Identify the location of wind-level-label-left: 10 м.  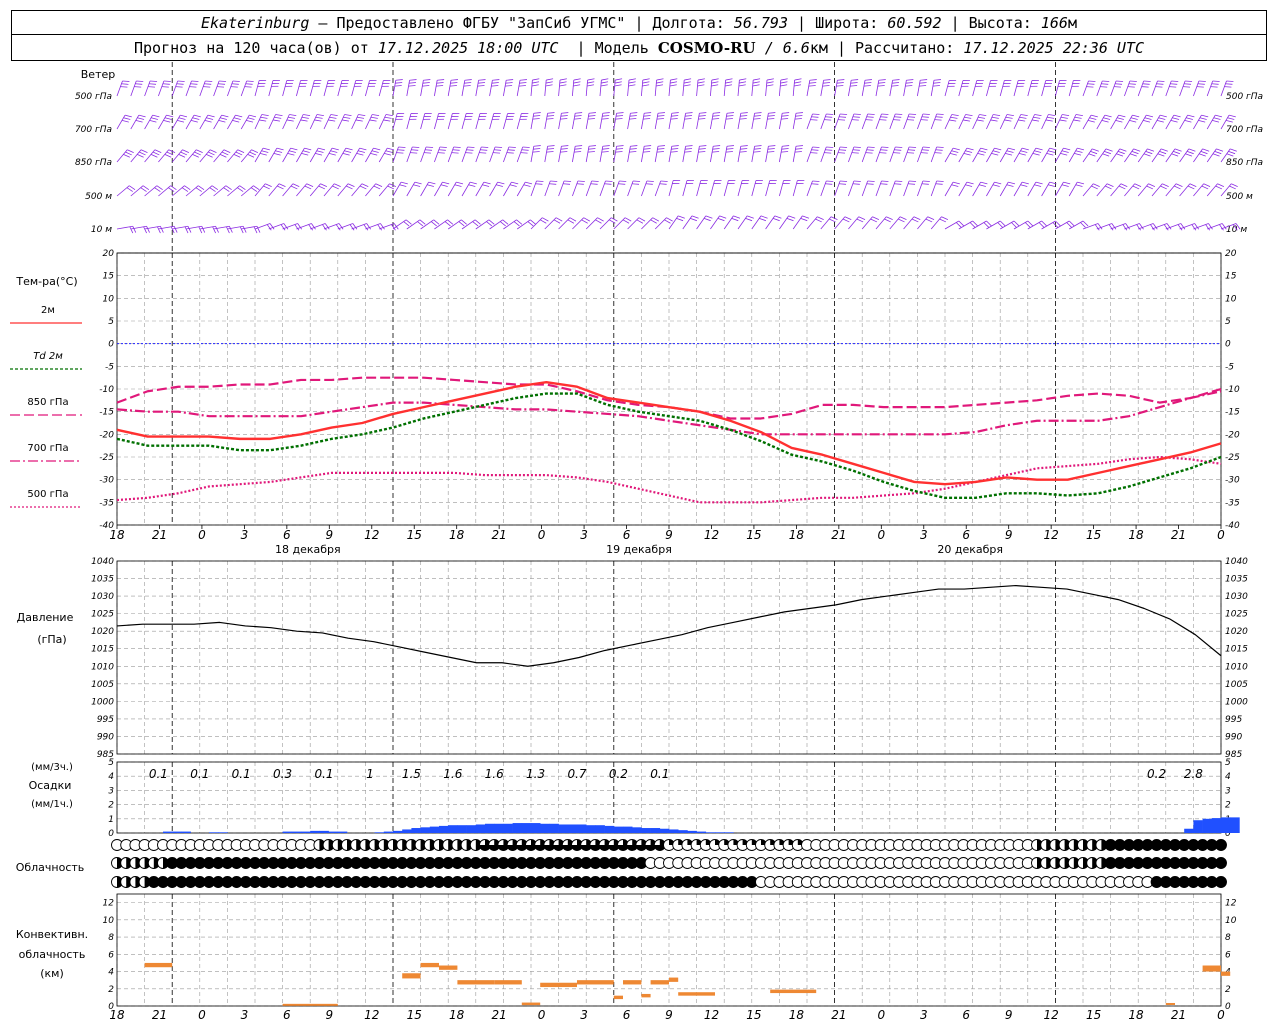
(101, 230).